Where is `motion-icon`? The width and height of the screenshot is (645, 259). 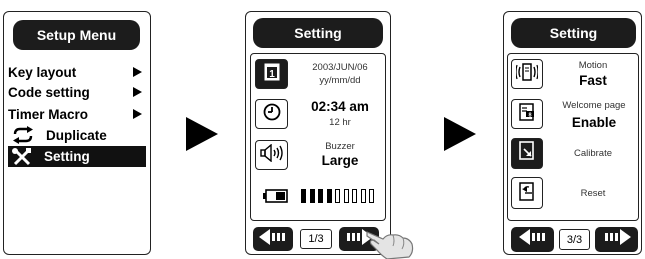
motion-icon is located at coordinates (527, 74).